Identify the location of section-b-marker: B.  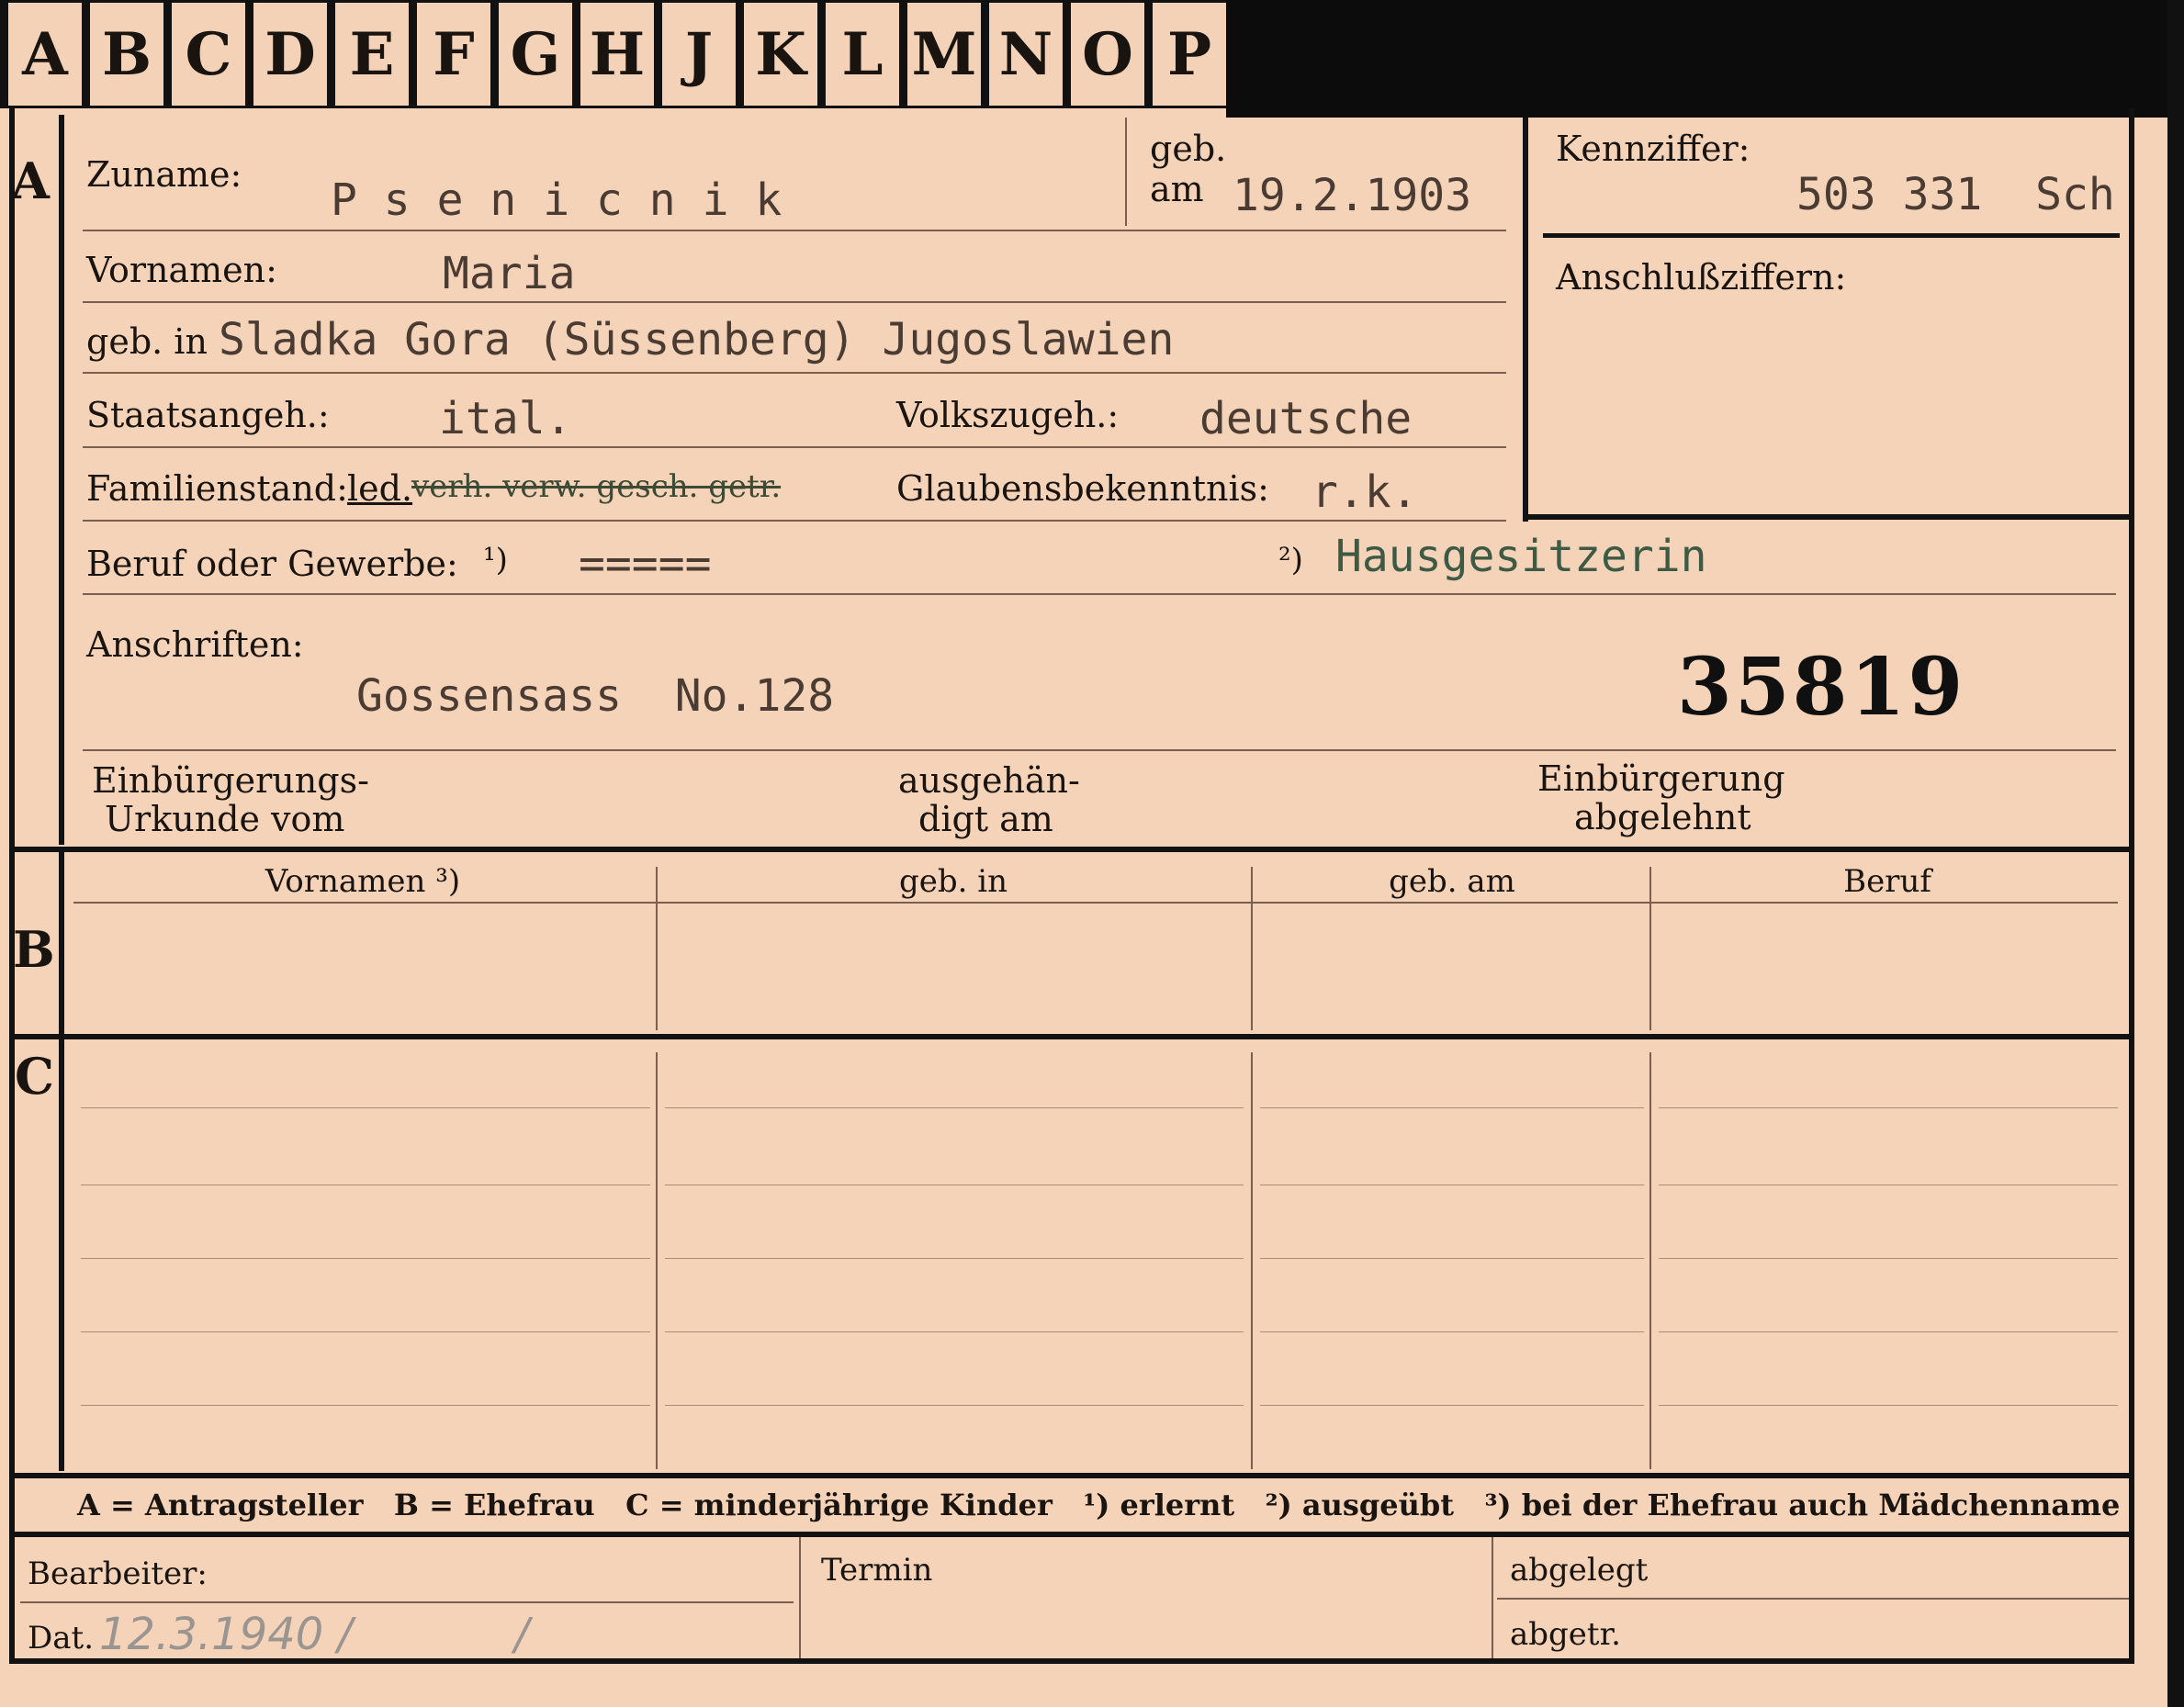
(34, 949).